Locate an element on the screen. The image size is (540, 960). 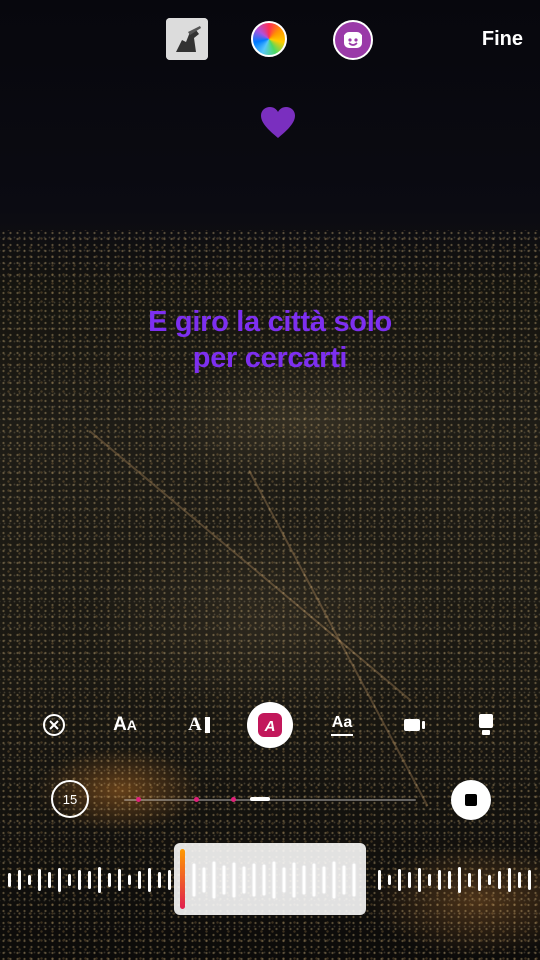
text-style-a-icon: A is located at coordinates (270, 725).